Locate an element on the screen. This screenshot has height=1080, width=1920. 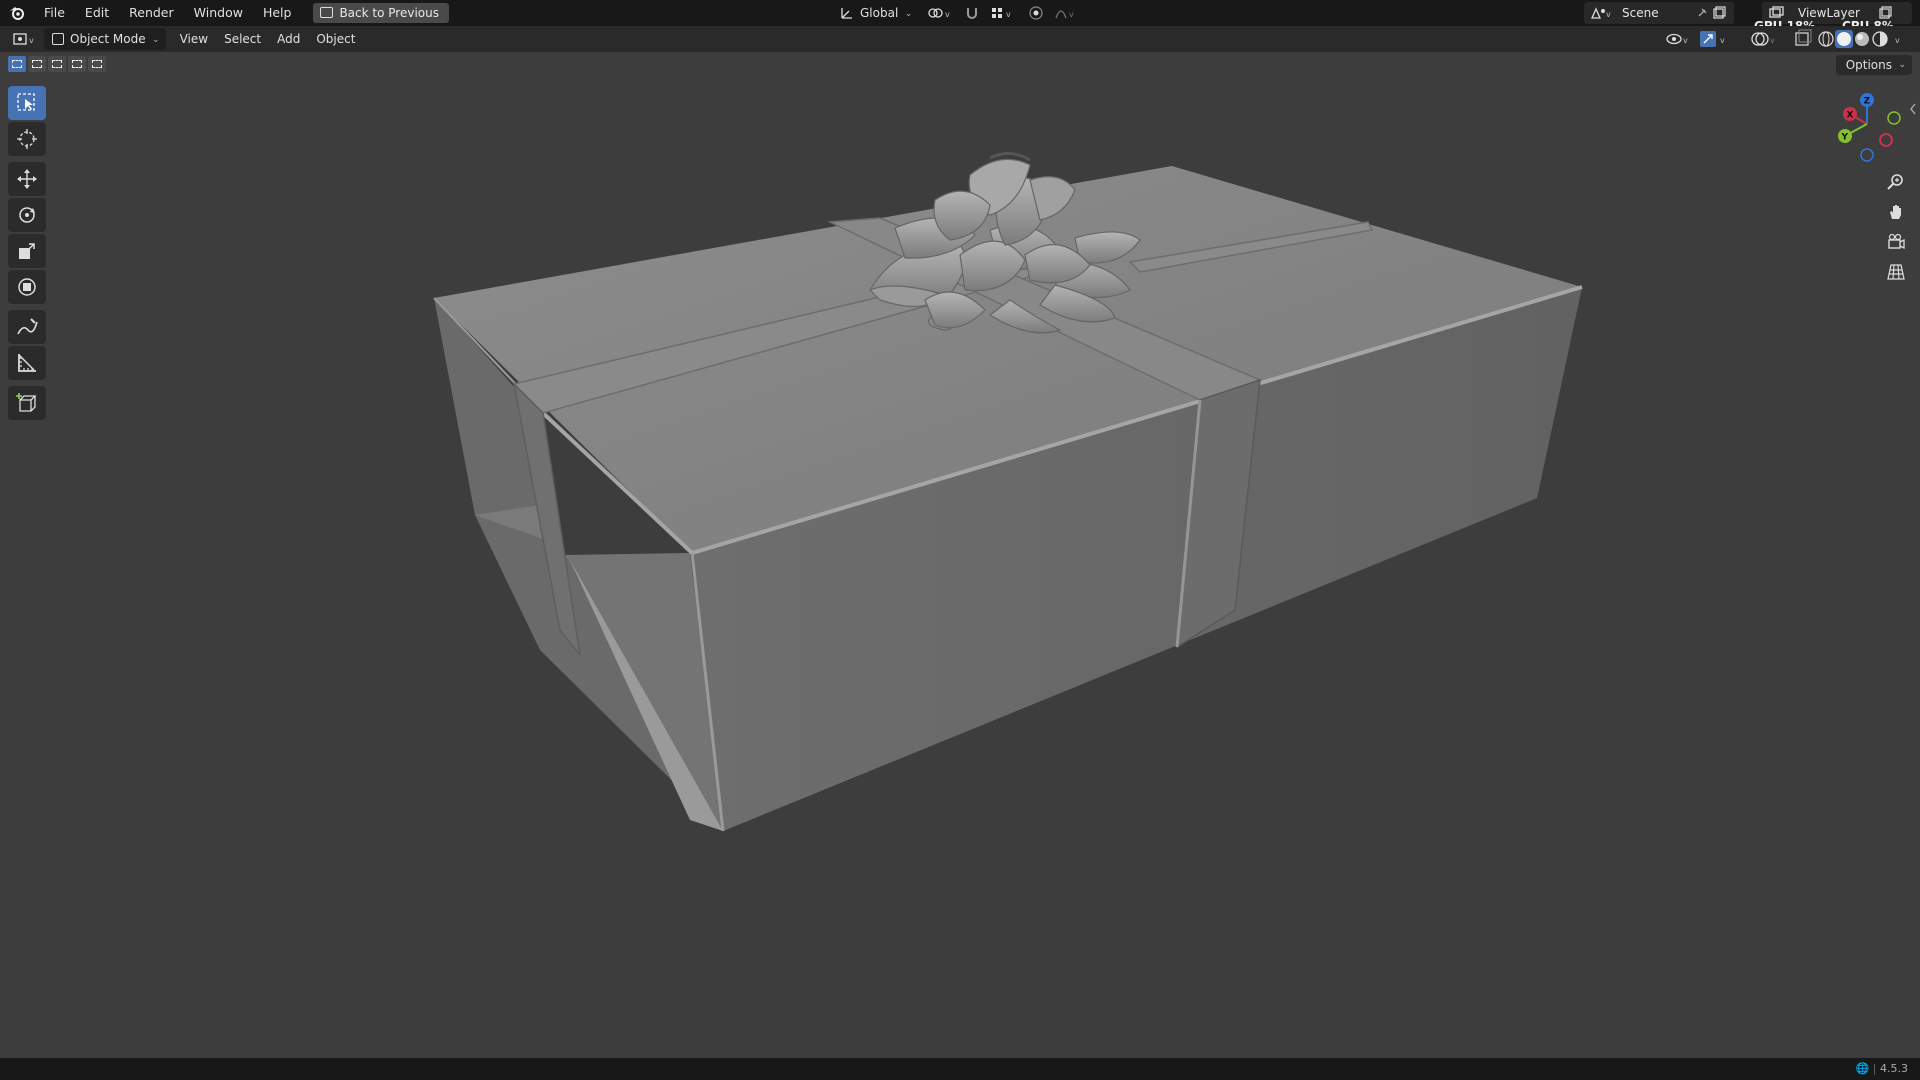
proportional-falloff-icon: v is located at coordinates (1067, 13).